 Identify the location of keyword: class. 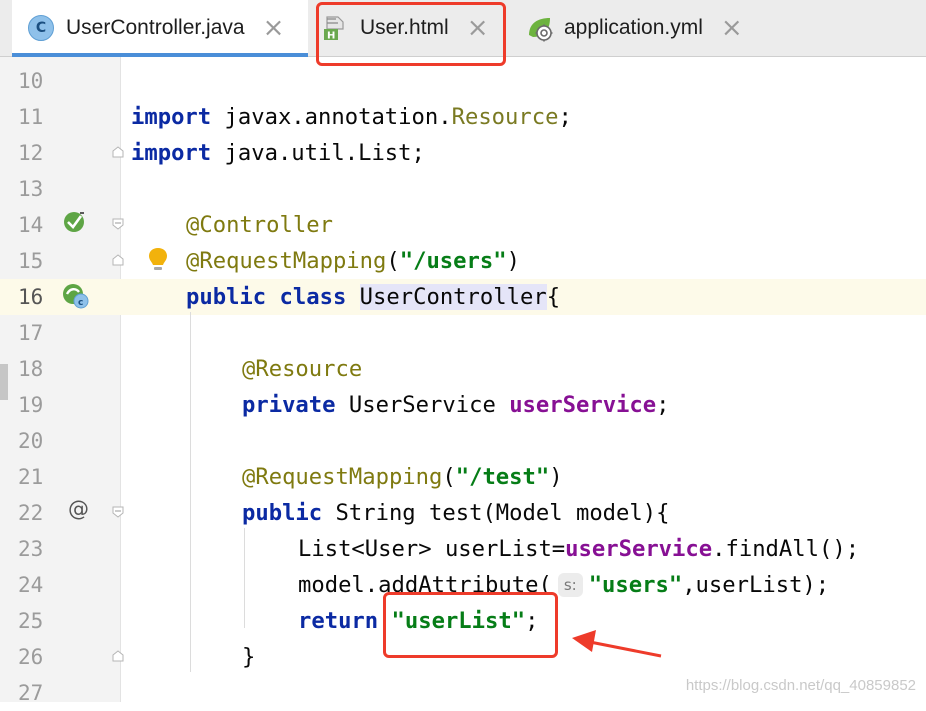
(313, 297).